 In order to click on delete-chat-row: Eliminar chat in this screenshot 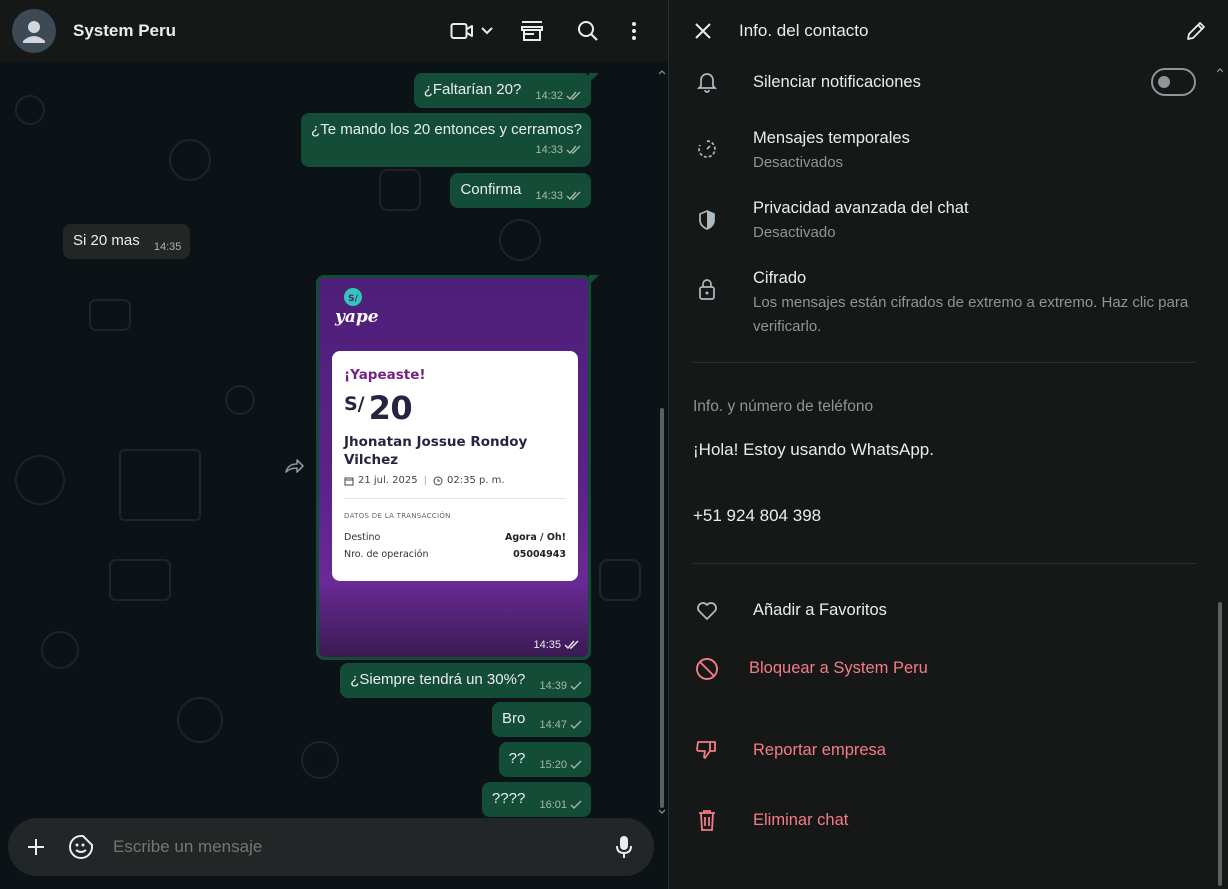, I will do `click(939, 820)`.